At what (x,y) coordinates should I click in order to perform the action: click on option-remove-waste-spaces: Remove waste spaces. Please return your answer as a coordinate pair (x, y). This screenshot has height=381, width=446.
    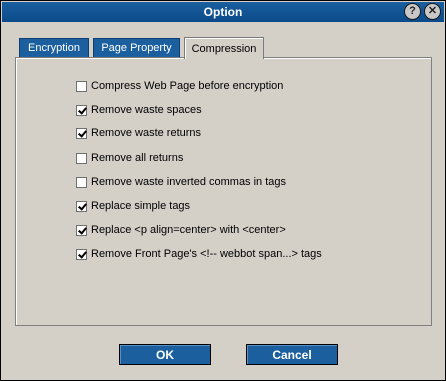
    Looking at the image, I should click on (139, 110).